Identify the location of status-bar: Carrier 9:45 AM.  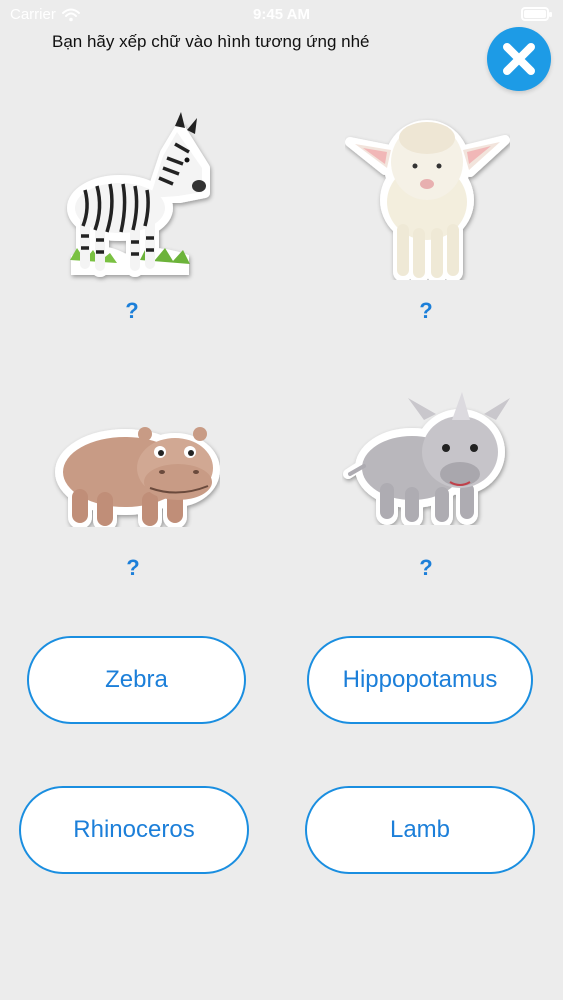
(281, 15).